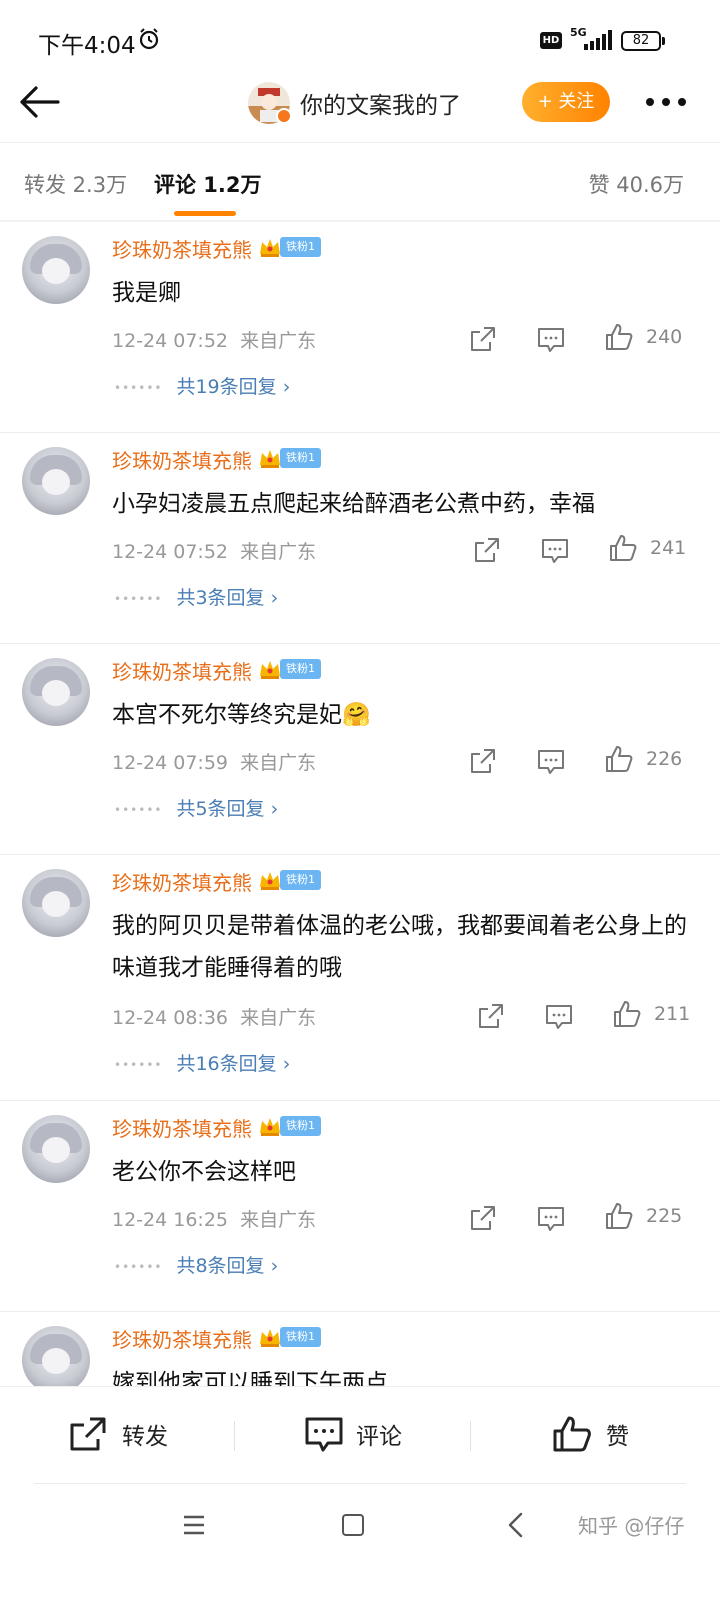 This screenshot has height=1600, width=720. I want to click on comment-meta: 12-24 08:36 来自广东, so click(214, 1016).